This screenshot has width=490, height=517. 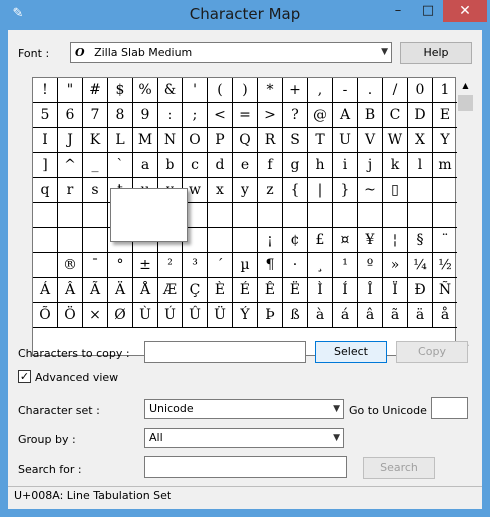 What do you see at coordinates (320, 290) in the screenshot?
I see `grid-cell: Ì` at bounding box center [320, 290].